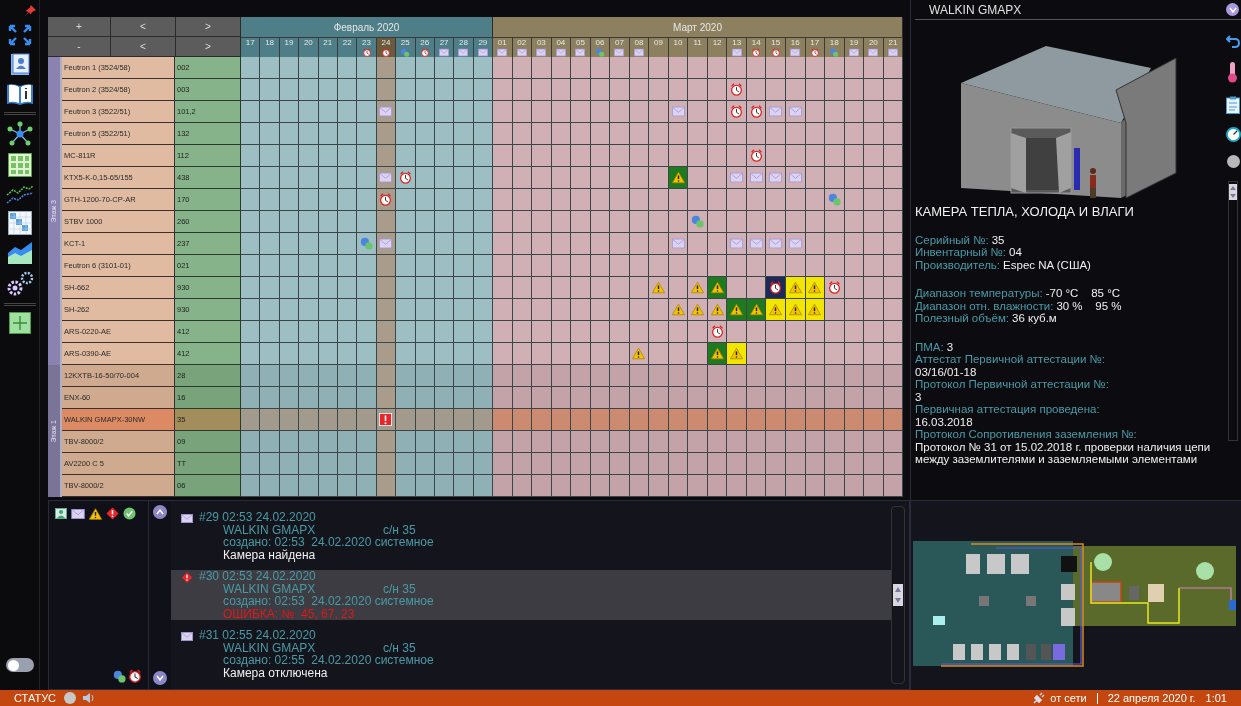 Image resolution: width=1241 pixels, height=706 pixels. What do you see at coordinates (531, 595) in the screenshot?
I see `log-entry: #30 02:53 24.02.2020 WALKIN GMAPX с/н 35 создано: 02:53 24.02.2020 системное ОШИБКА: № 45, 67, 23` at bounding box center [531, 595].